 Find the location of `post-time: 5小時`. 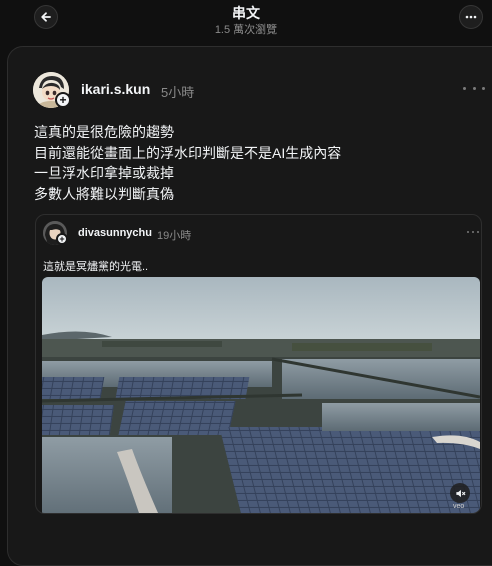

post-time: 5小時 is located at coordinates (178, 92).